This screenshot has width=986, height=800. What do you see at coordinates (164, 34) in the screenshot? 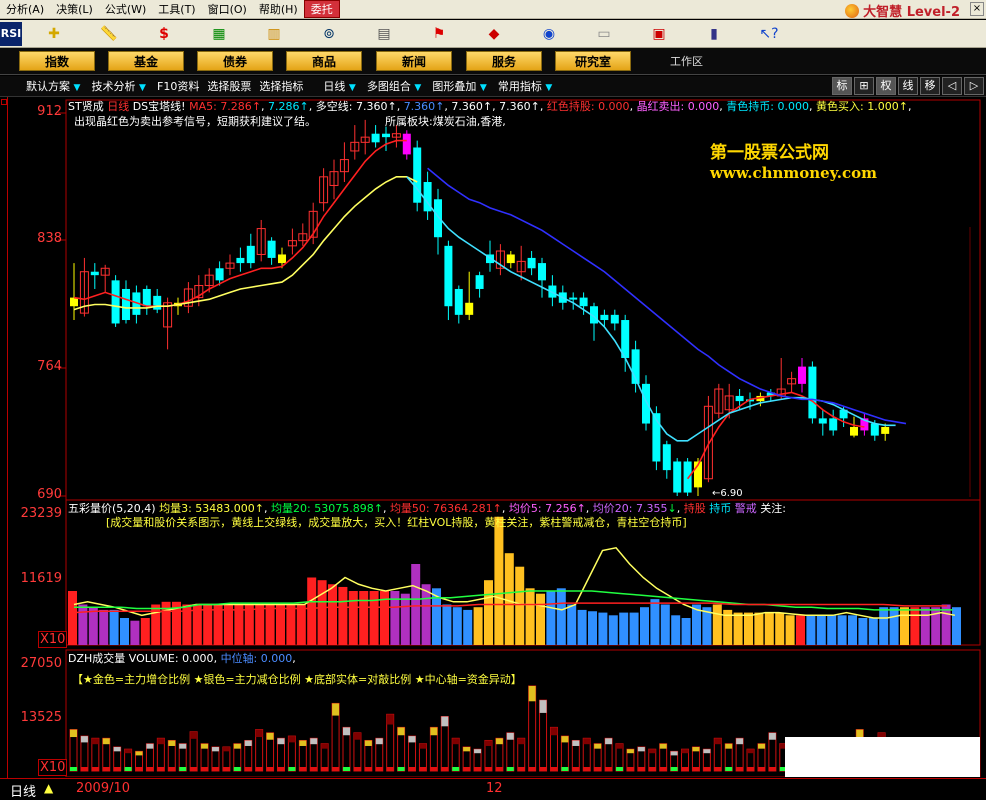
I see `dollar-icon: $` at bounding box center [164, 34].